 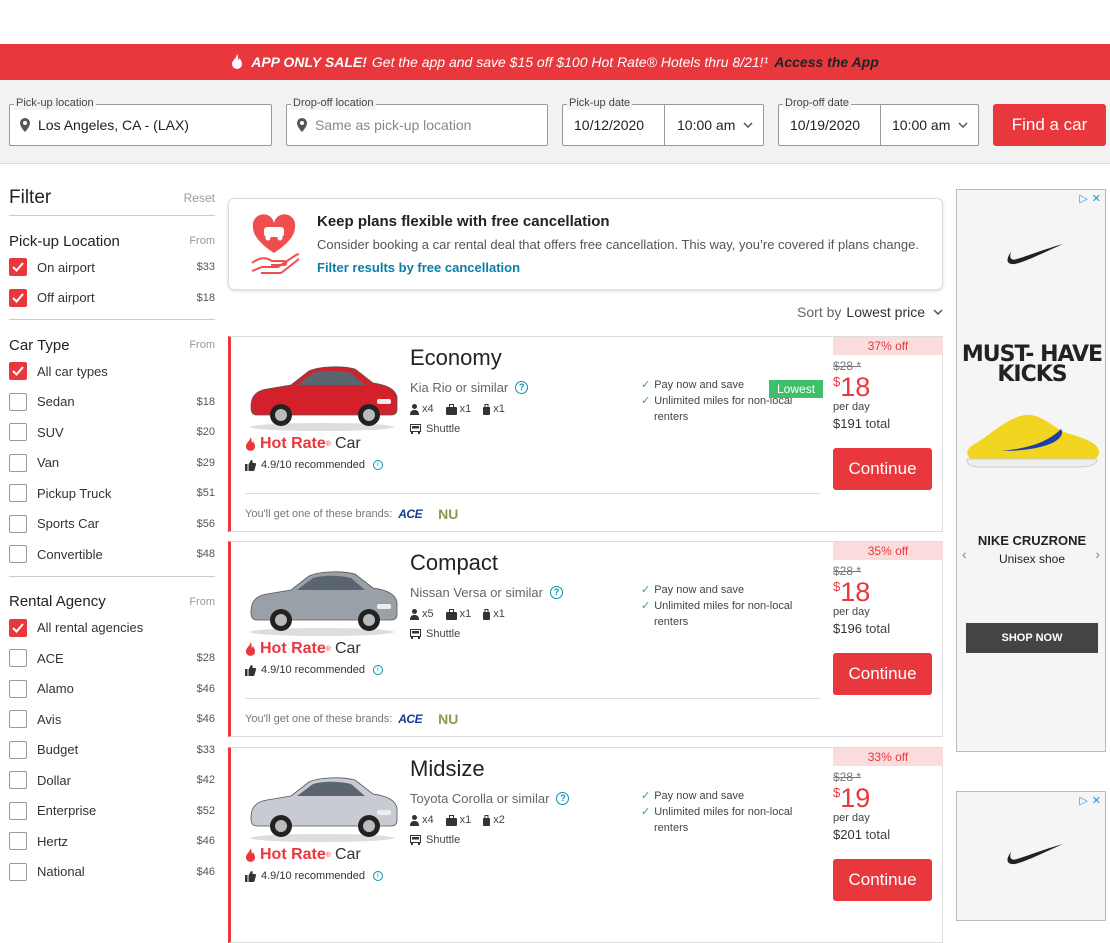 I want to click on passenger-count: x4, so click(x=428, y=820).